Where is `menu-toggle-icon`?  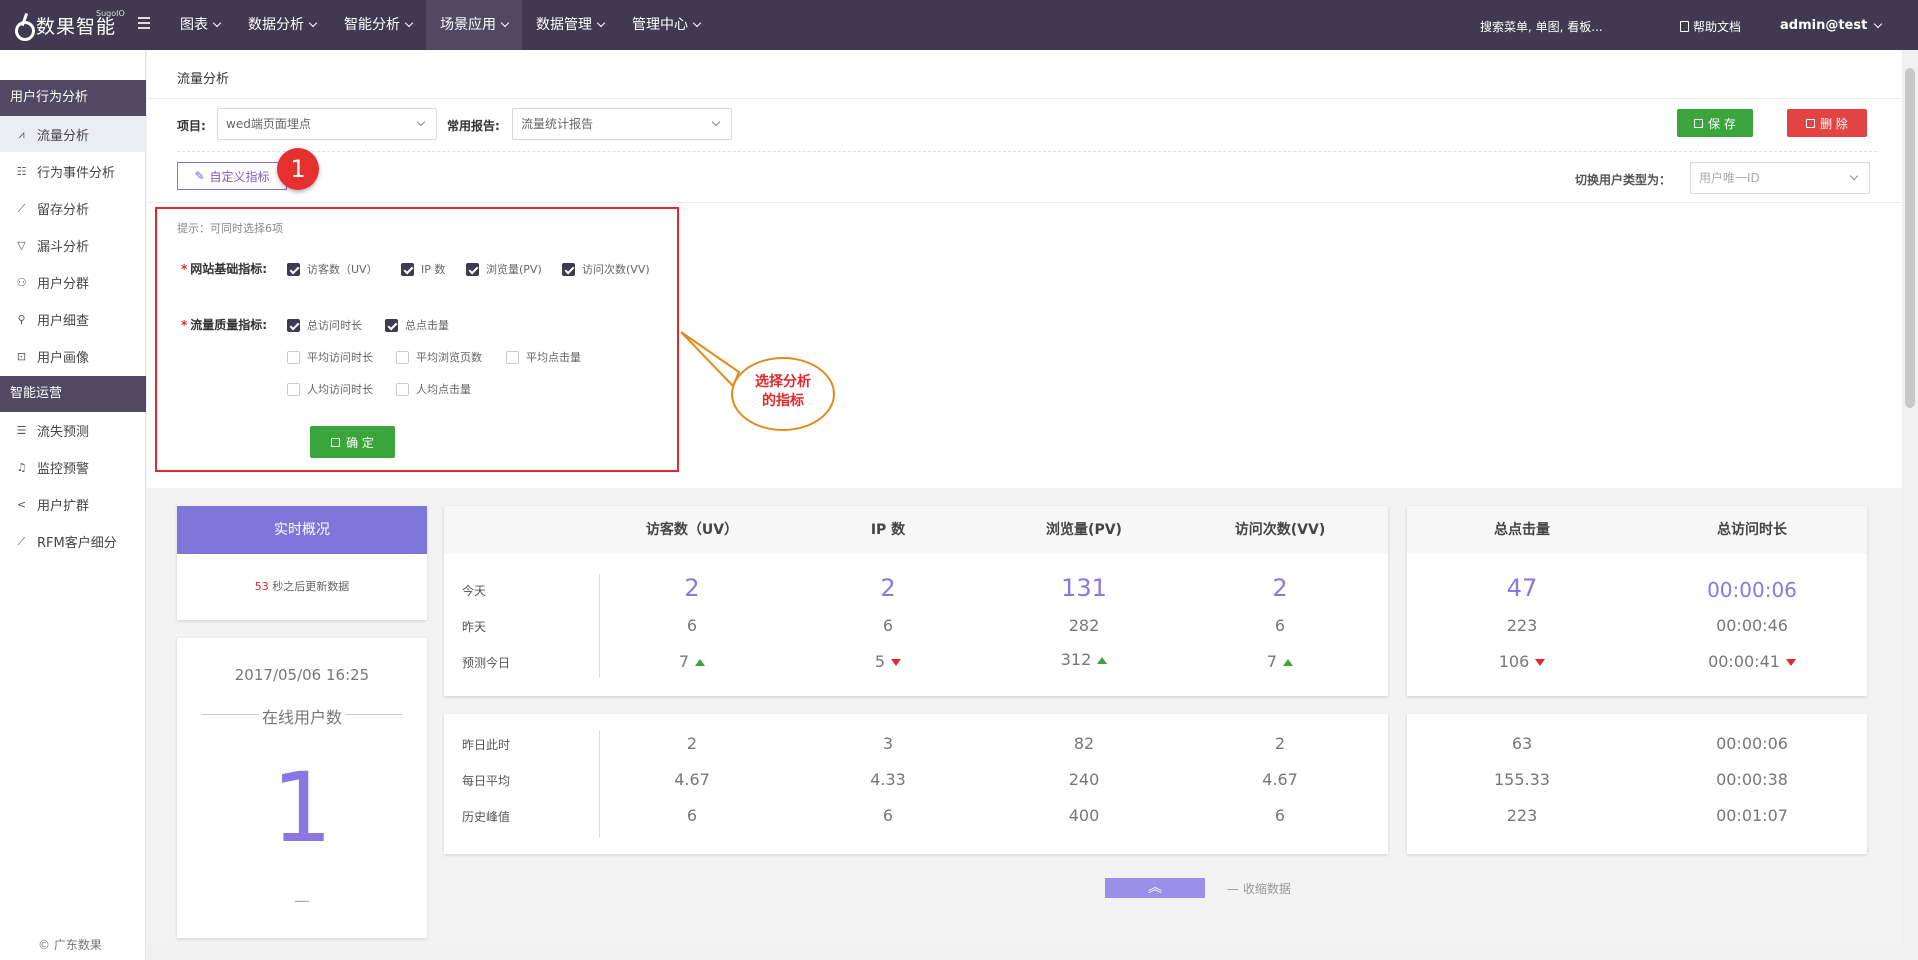 menu-toggle-icon is located at coordinates (144, 23).